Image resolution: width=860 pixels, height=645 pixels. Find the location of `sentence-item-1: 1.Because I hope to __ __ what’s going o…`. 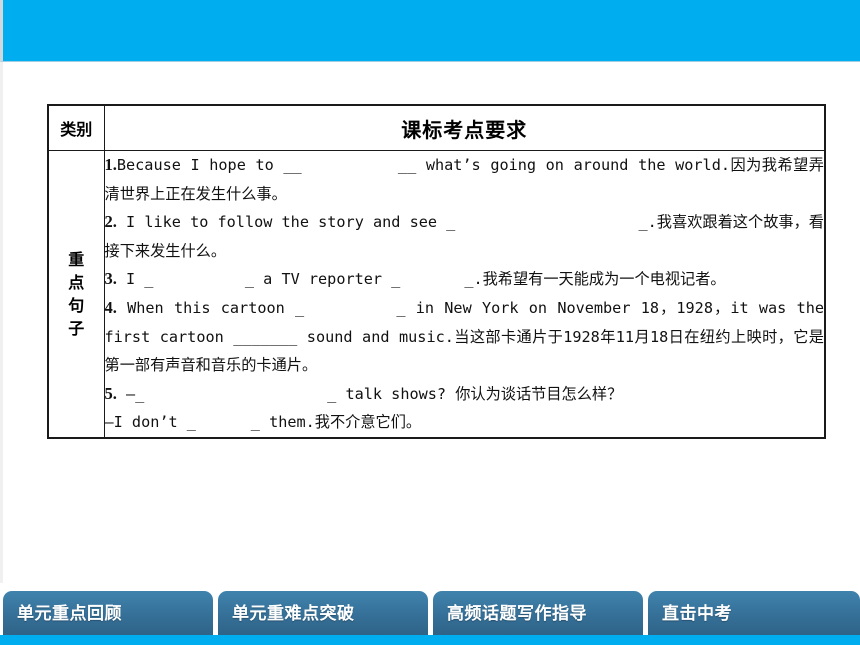

sentence-item-1: 1.Because I hope to __ __ what’s going o… is located at coordinates (465, 179).